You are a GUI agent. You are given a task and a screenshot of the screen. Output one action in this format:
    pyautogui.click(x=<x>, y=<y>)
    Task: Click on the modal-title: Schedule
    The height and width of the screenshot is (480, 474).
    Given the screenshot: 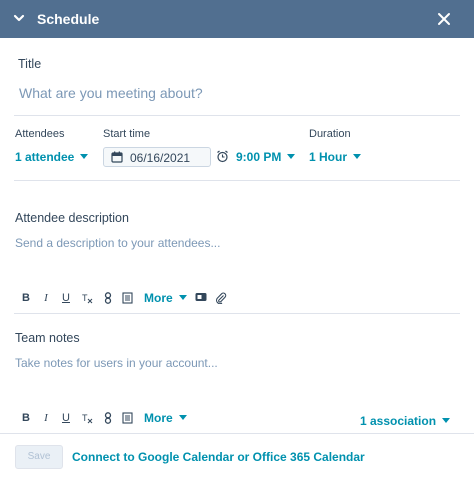 What is the action you would take?
    pyautogui.click(x=68, y=19)
    